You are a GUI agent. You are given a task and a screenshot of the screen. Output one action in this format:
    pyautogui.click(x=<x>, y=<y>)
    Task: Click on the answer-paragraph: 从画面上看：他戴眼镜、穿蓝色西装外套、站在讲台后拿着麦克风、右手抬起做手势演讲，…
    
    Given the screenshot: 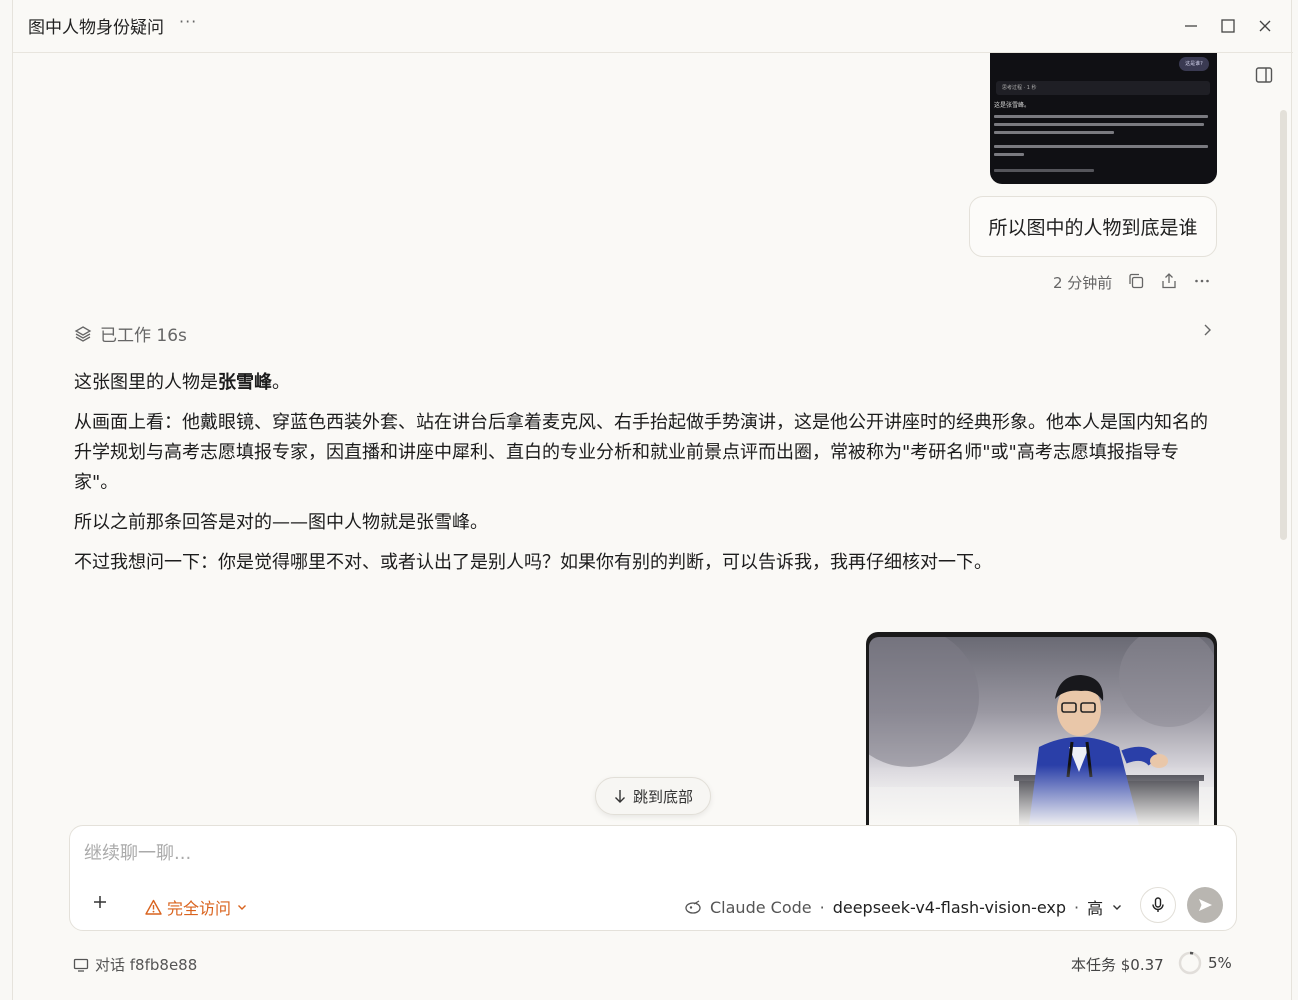 What is the action you would take?
    pyautogui.click(x=641, y=452)
    